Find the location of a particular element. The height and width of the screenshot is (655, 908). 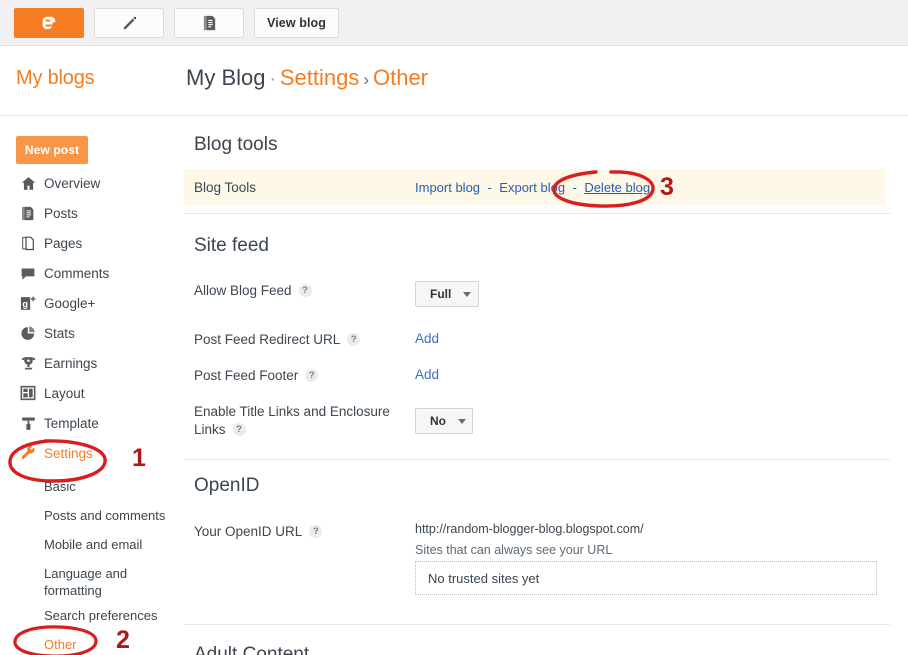

posts-icon is located at coordinates (28, 213).